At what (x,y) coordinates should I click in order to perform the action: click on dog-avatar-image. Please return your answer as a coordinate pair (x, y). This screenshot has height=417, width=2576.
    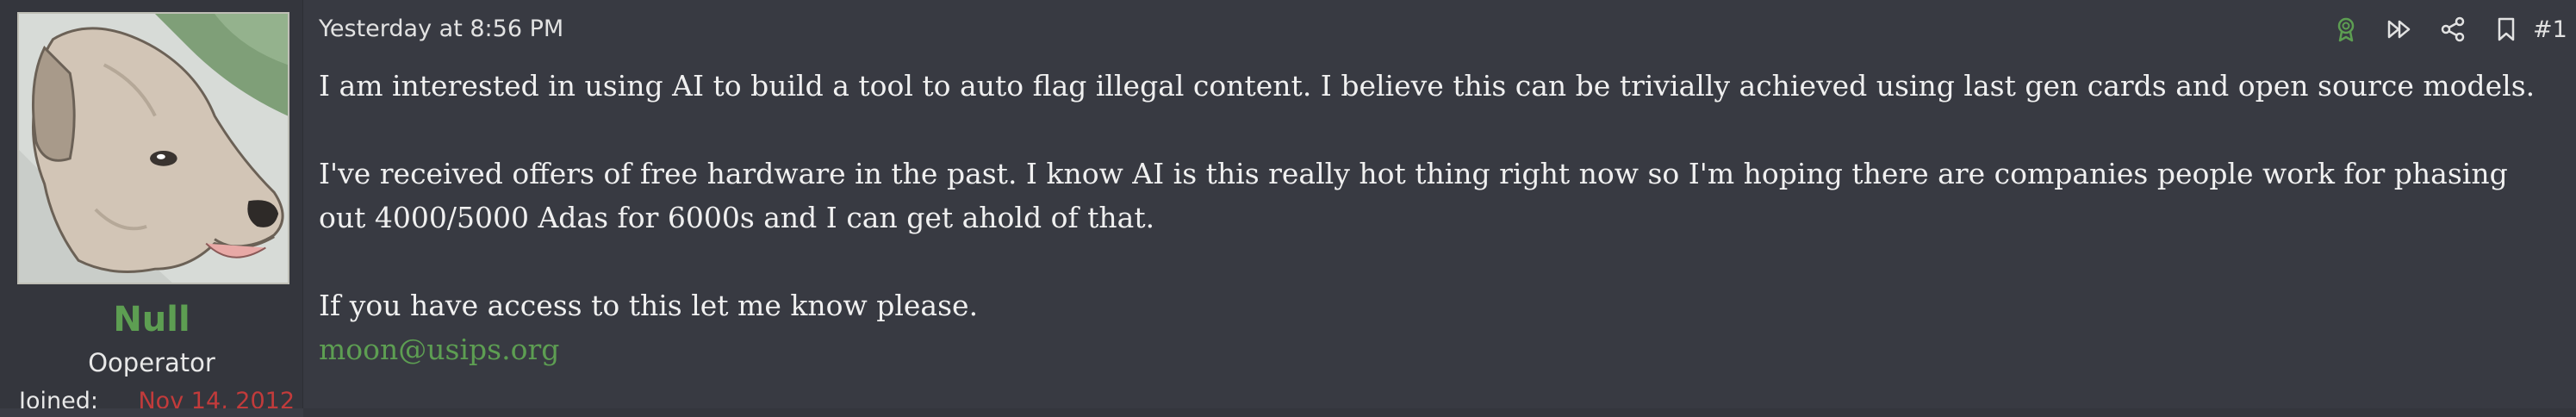
    Looking at the image, I should click on (153, 148).